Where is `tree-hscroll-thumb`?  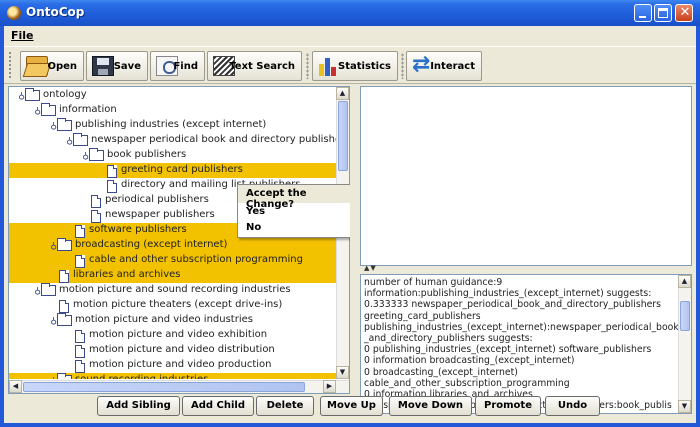
tree-hscroll-thumb is located at coordinates (164, 387).